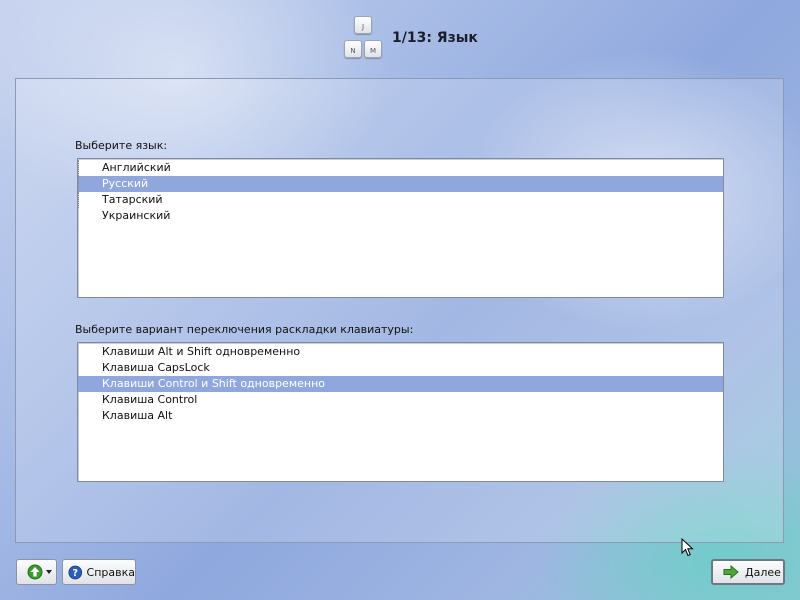 Image resolution: width=800 pixels, height=600 pixels. I want to click on mouse-pointer-icon, so click(687, 547).